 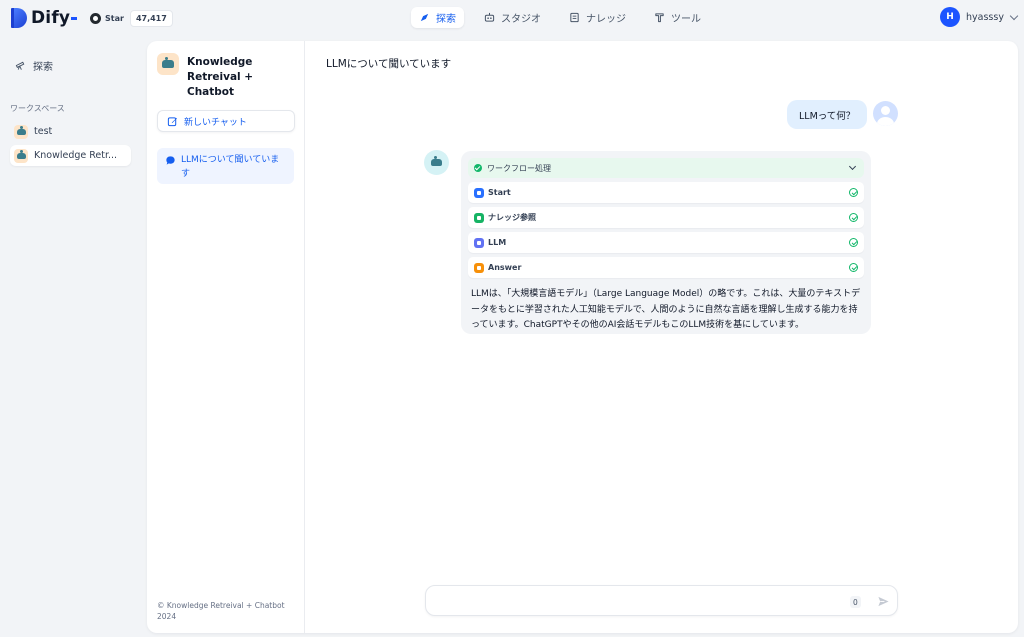 What do you see at coordinates (424, 17) in the screenshot?
I see `explore-icon` at bounding box center [424, 17].